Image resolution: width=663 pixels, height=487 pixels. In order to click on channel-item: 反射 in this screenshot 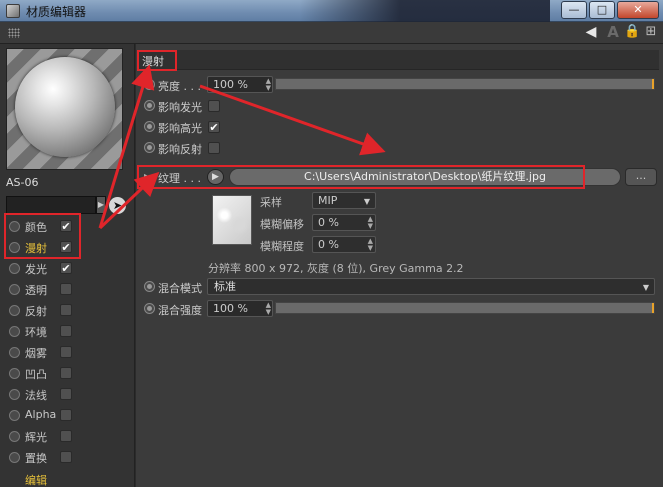, I will do `click(67, 310)`.